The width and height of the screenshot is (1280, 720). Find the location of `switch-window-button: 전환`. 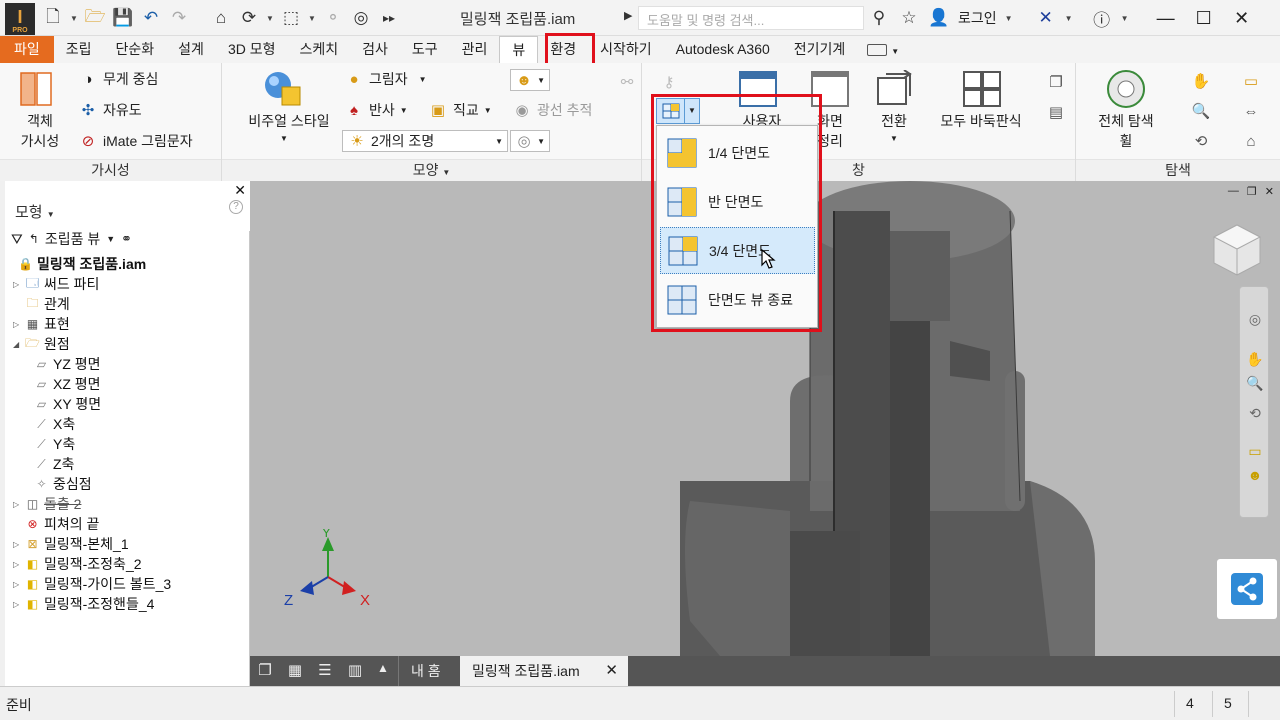

switch-window-button: 전환 is located at coordinates (894, 121).